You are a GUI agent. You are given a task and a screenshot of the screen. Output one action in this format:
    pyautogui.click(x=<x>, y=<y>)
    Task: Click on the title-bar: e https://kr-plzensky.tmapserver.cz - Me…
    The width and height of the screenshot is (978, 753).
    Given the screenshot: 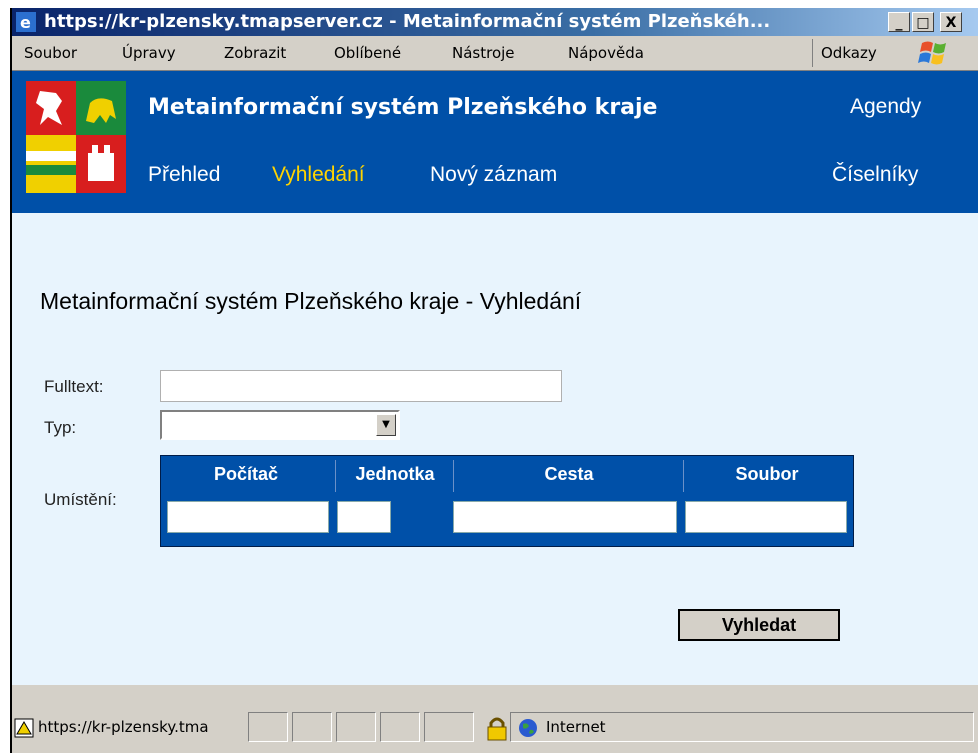 What is the action you would take?
    pyautogui.click(x=495, y=22)
    